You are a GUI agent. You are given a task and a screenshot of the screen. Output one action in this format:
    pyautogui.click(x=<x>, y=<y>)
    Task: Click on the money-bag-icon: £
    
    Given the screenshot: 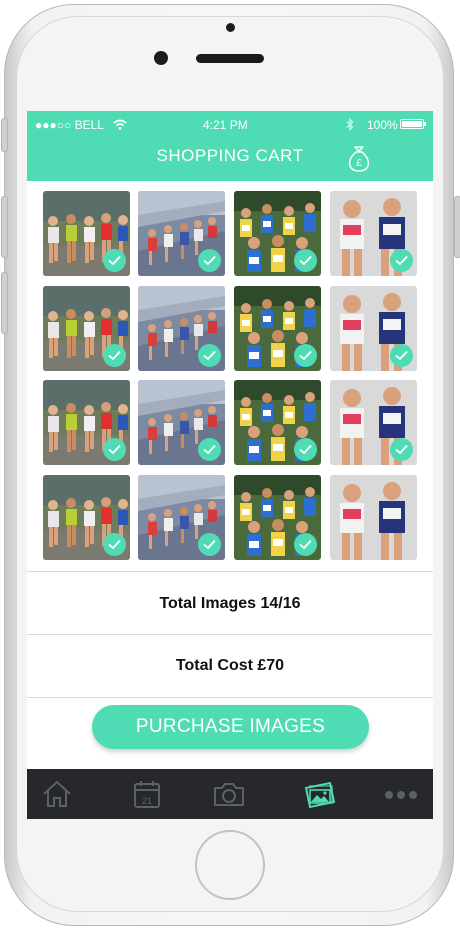 What is the action you would take?
    pyautogui.click(x=359, y=158)
    